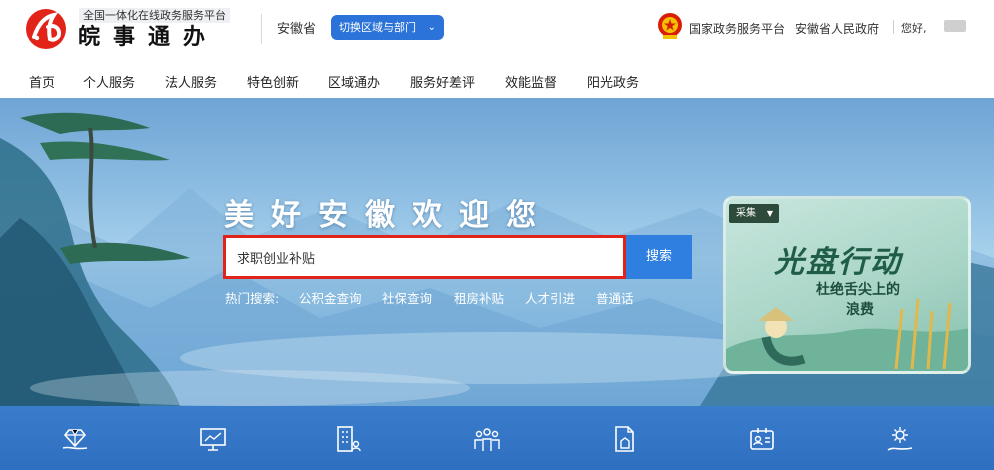 The image size is (994, 470). Describe the element at coordinates (109, 81) in the screenshot. I see `nav-item-personal: 个人服务` at that location.